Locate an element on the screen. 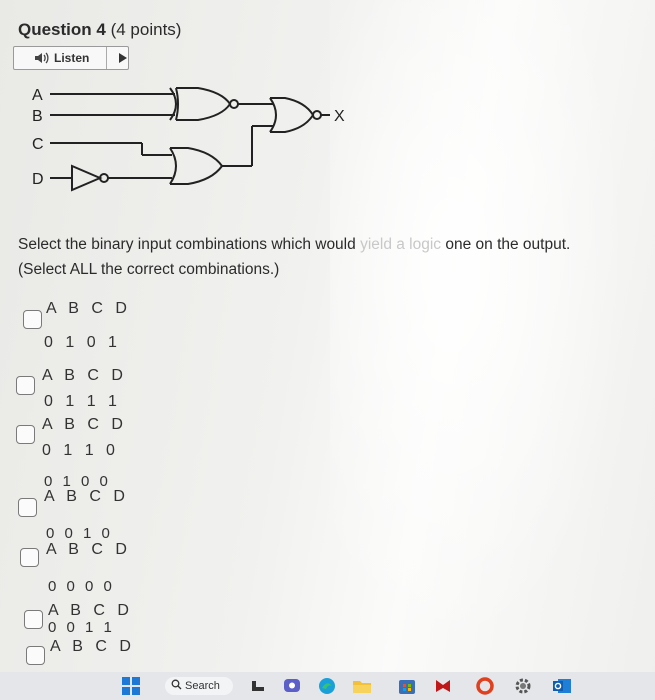 This screenshot has width=655, height=700. teams-chat-icon is located at coordinates (292, 688).